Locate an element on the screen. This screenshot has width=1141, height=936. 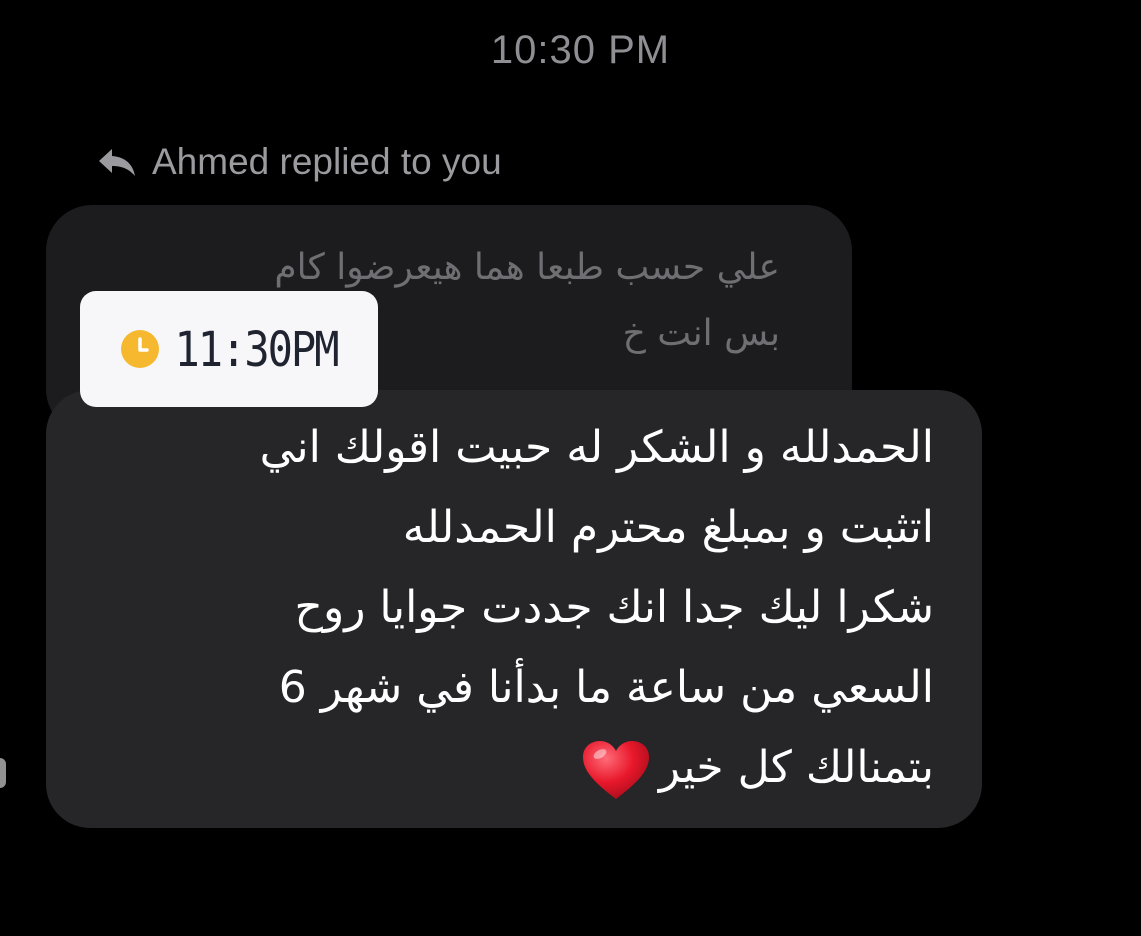
reply-indicator-text: Ahmed replied to you is located at coordinates (327, 161).